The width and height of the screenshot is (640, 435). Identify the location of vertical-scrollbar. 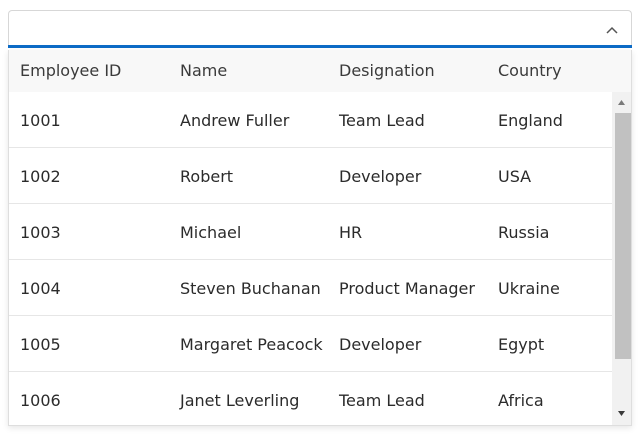
(621, 258).